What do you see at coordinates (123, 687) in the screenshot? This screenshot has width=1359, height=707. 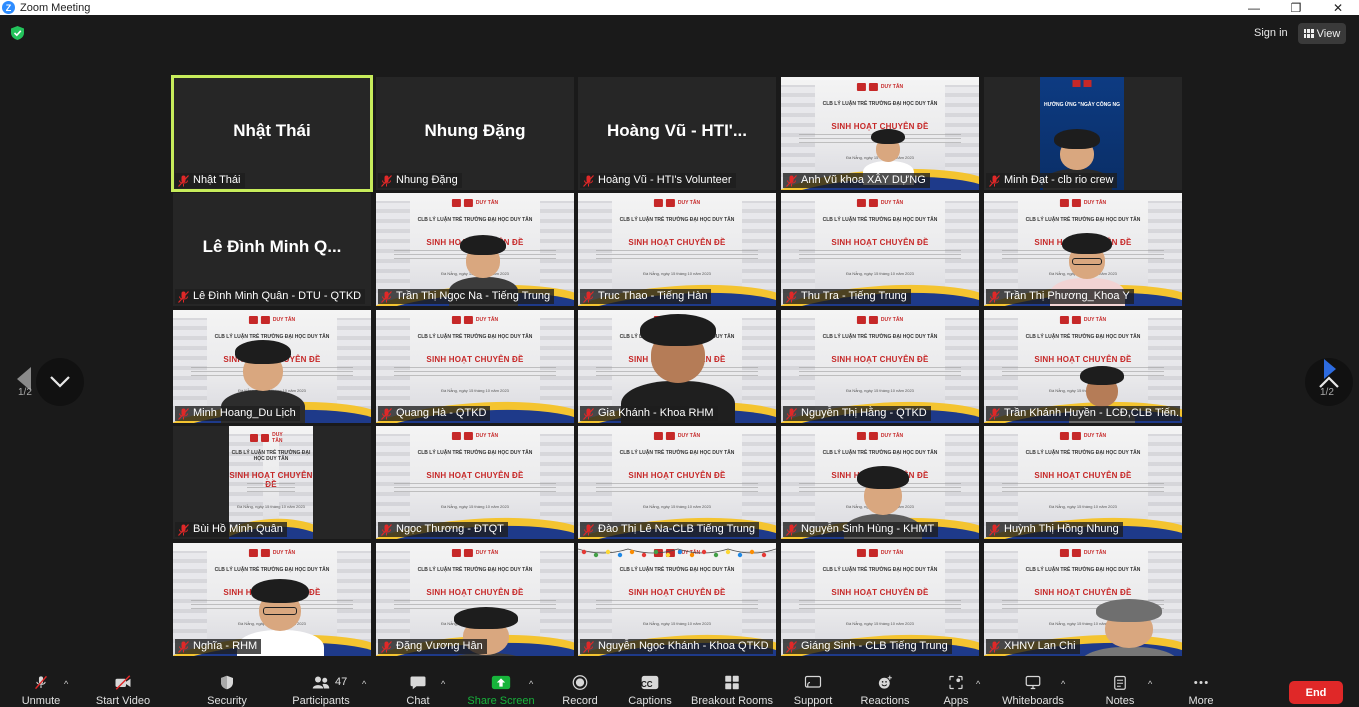 I see `start-video-button: Start Video` at bounding box center [123, 687].